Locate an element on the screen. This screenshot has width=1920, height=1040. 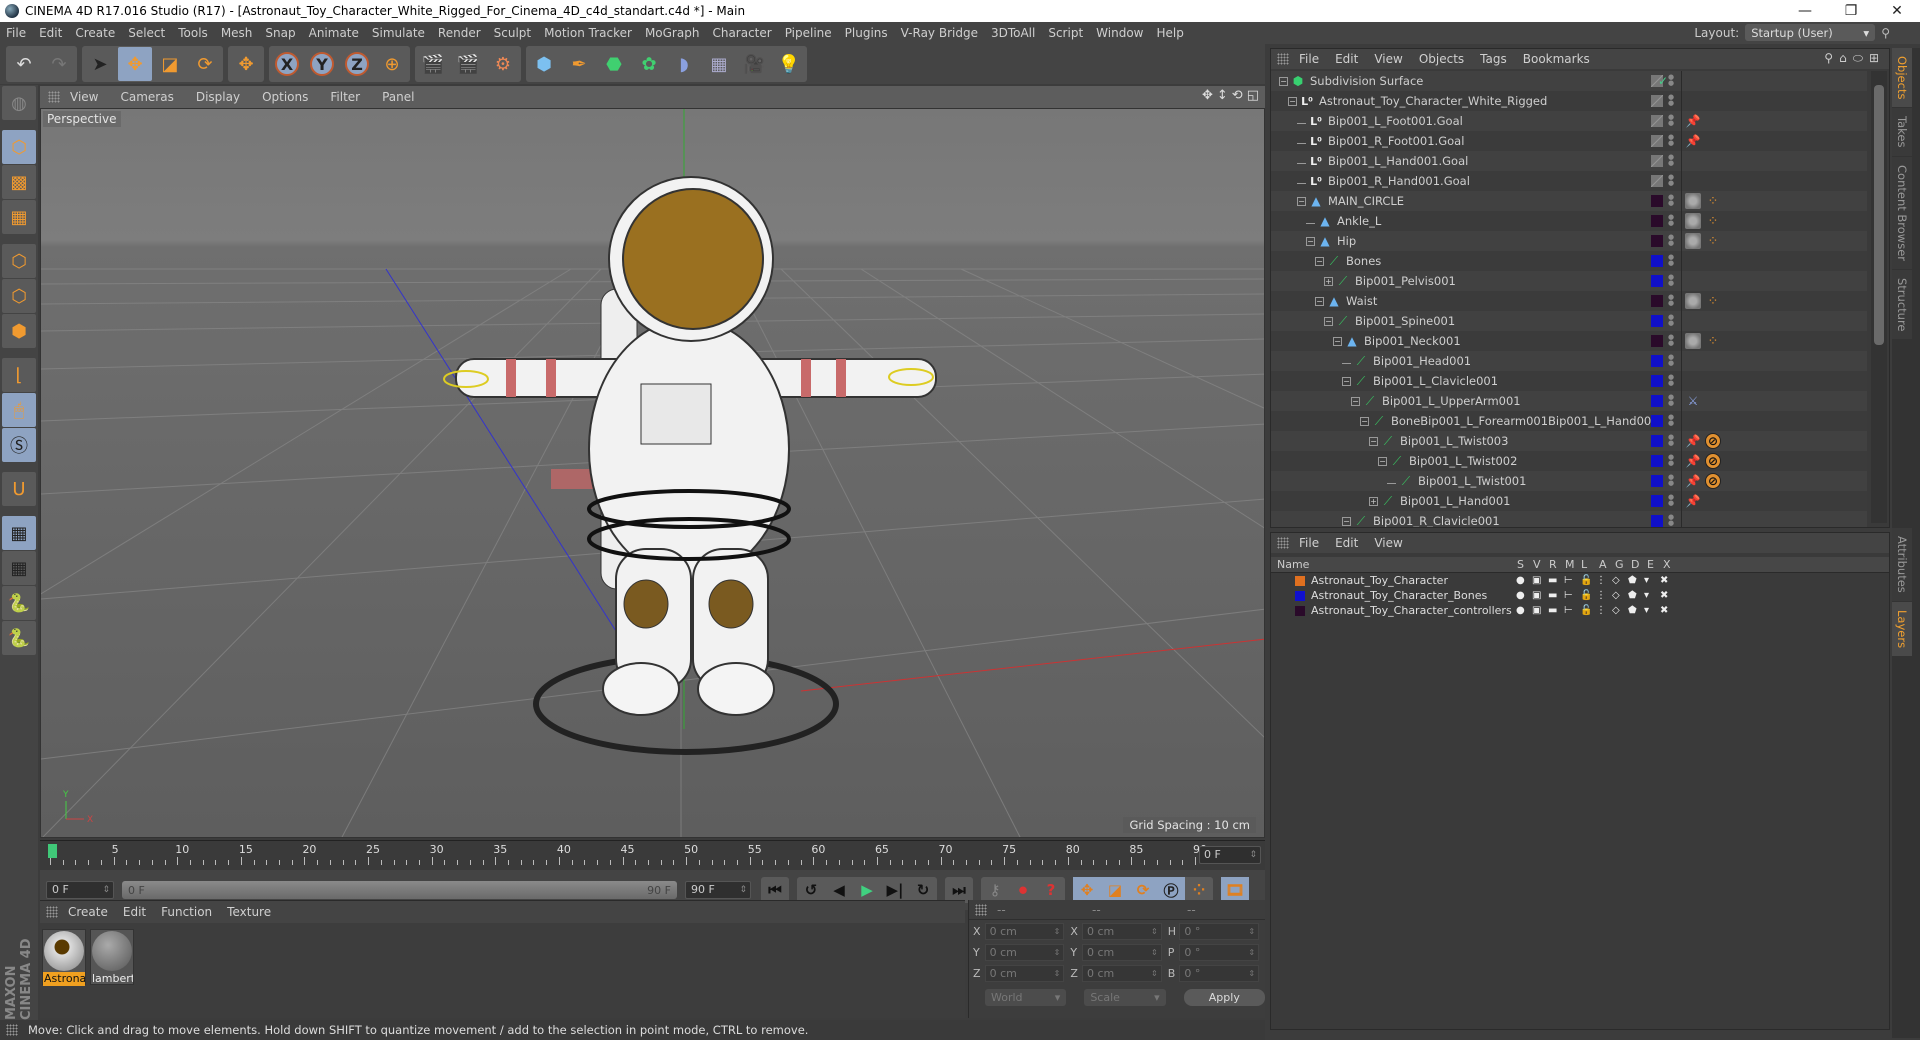
material-menu-texture: Texture is located at coordinates (249, 912).